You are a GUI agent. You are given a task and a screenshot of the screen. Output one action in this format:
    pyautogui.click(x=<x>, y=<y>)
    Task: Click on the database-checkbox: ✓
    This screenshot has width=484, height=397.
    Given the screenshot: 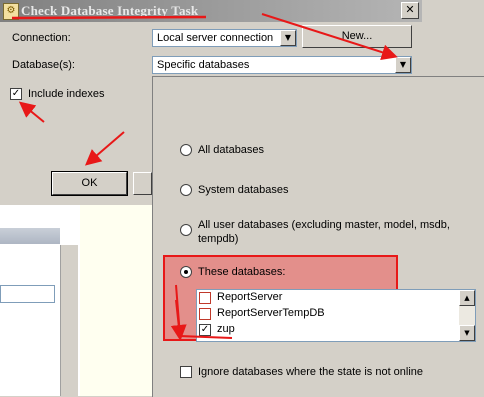 What is the action you would take?
    pyautogui.click(x=205, y=330)
    